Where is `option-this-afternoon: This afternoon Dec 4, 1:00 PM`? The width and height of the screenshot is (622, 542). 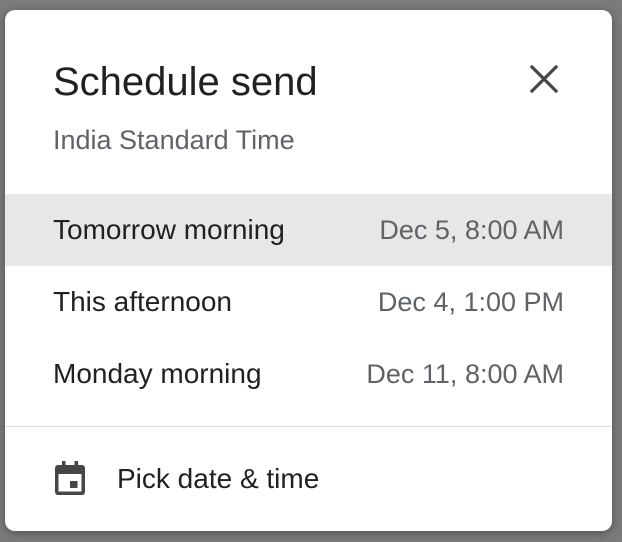 option-this-afternoon: This afternoon Dec 4, 1:00 PM is located at coordinates (308, 302).